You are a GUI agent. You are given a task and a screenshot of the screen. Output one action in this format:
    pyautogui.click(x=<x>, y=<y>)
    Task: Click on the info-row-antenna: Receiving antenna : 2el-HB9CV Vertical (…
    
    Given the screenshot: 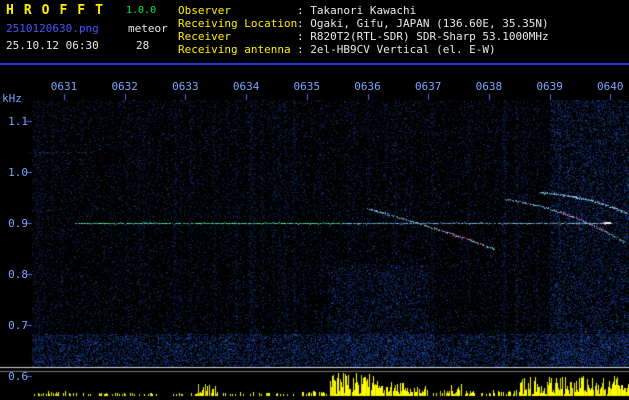 What is the action you would take?
    pyautogui.click(x=363, y=49)
    